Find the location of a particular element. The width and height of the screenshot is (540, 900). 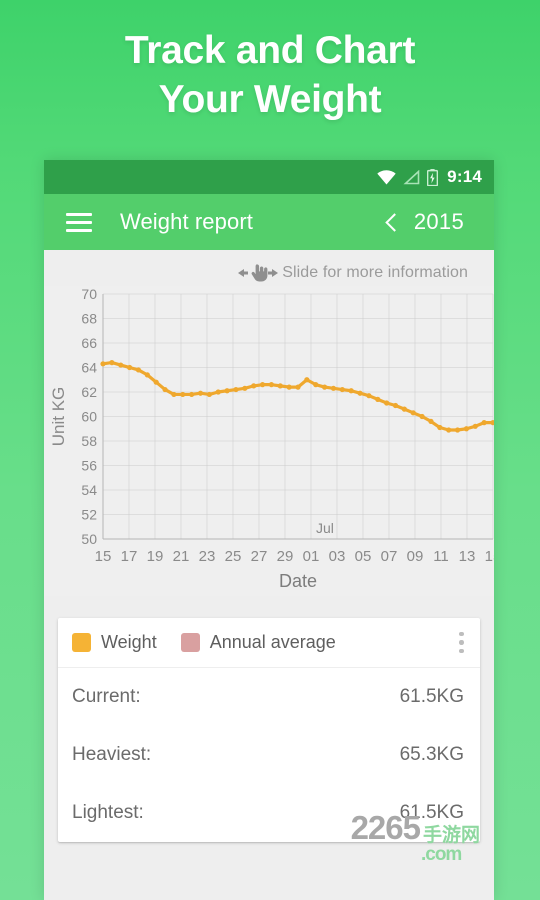

svg-text: Date is located at coordinates (298, 581).